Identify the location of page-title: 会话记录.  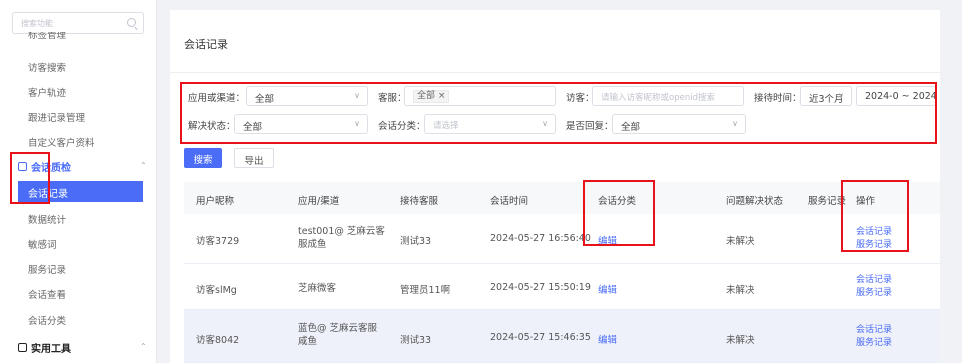
(206, 44).